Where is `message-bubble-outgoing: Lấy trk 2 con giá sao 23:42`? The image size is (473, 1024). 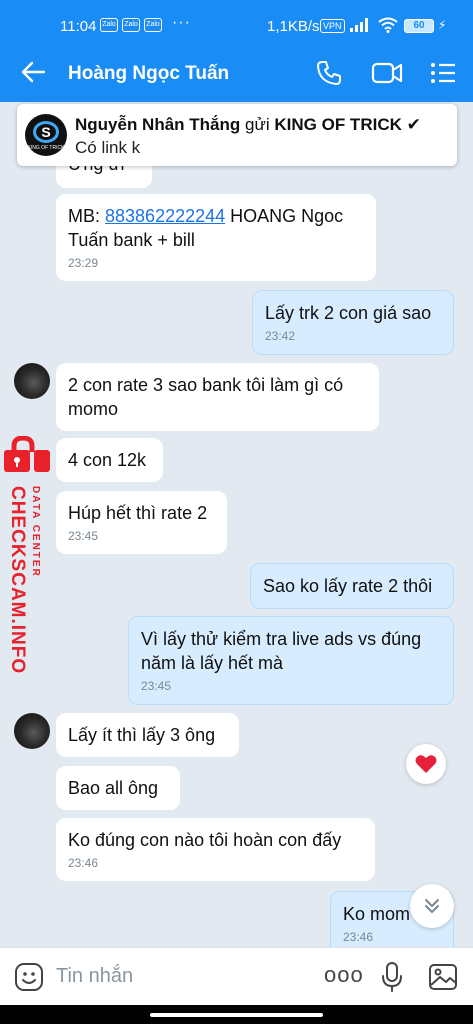 message-bubble-outgoing: Lấy trk 2 con giá sao 23:42 is located at coordinates (353, 322).